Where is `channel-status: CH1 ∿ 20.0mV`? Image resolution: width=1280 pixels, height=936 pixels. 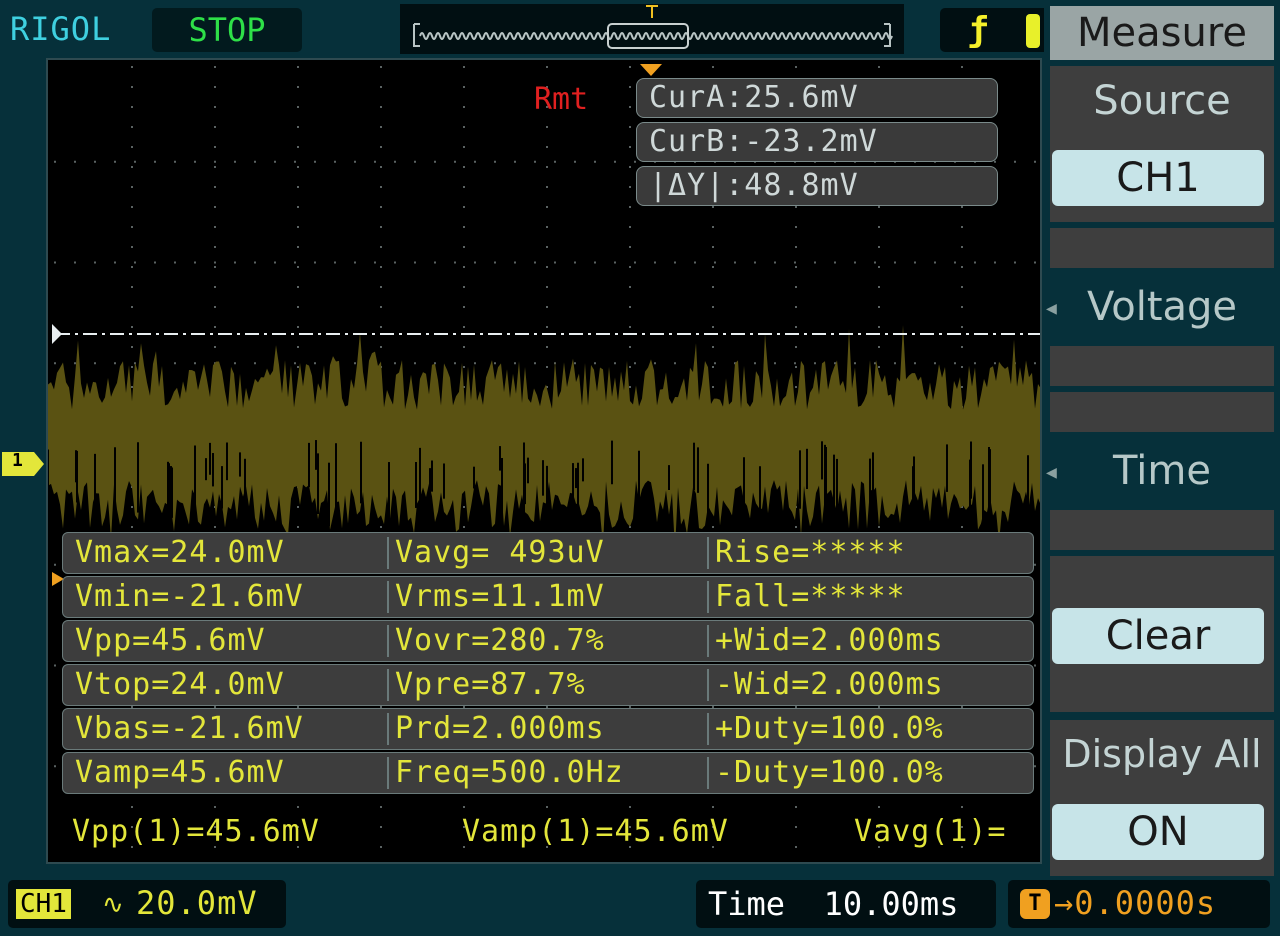 channel-status: CH1 ∿ 20.0mV is located at coordinates (147, 904).